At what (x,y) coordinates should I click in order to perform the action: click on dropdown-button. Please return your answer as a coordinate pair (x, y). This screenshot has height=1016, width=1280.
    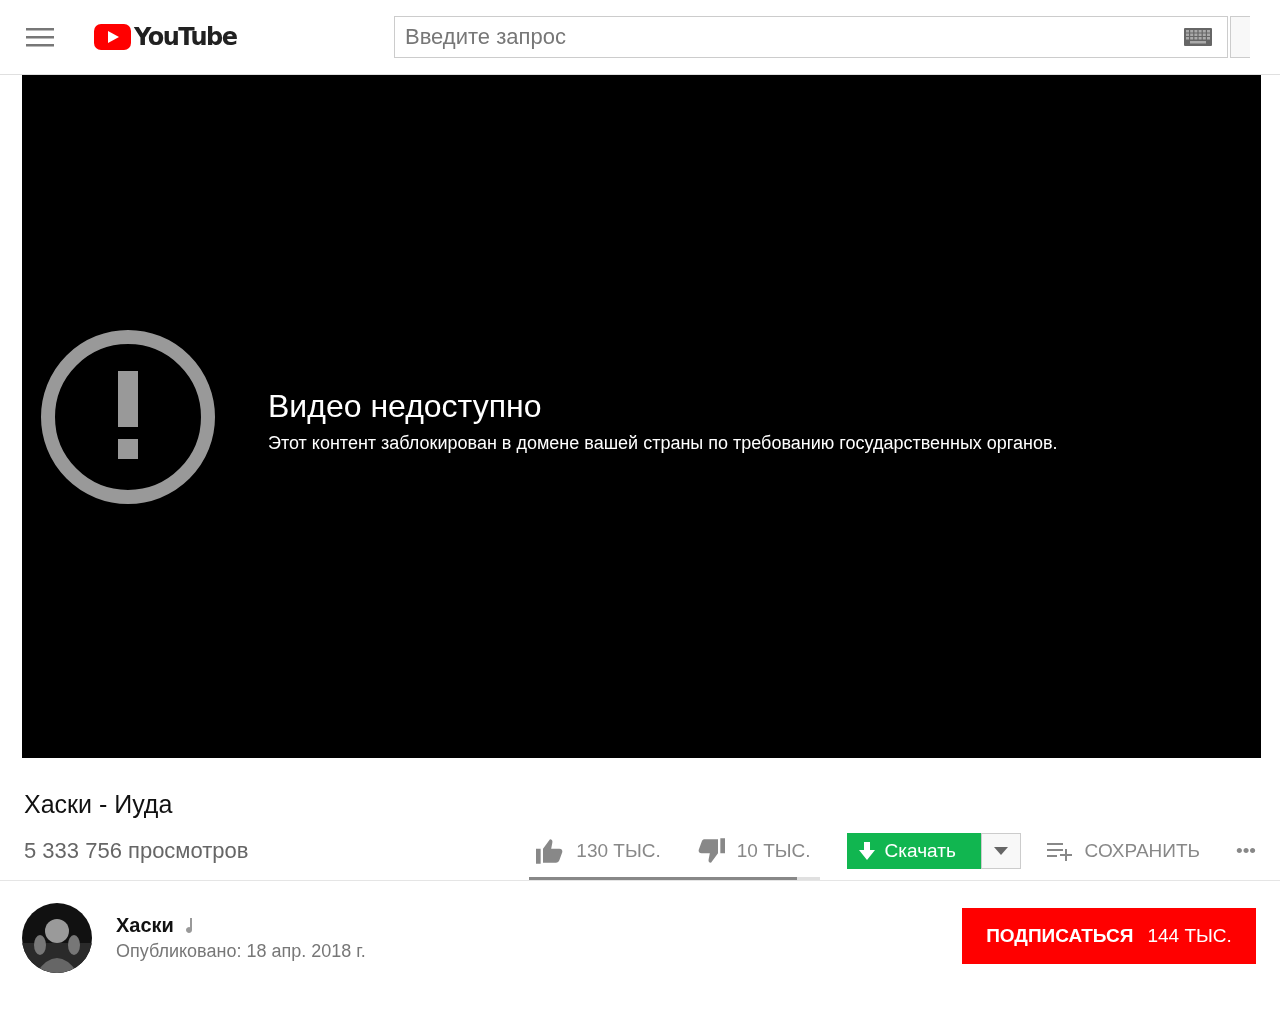
    Looking at the image, I should click on (1000, 851).